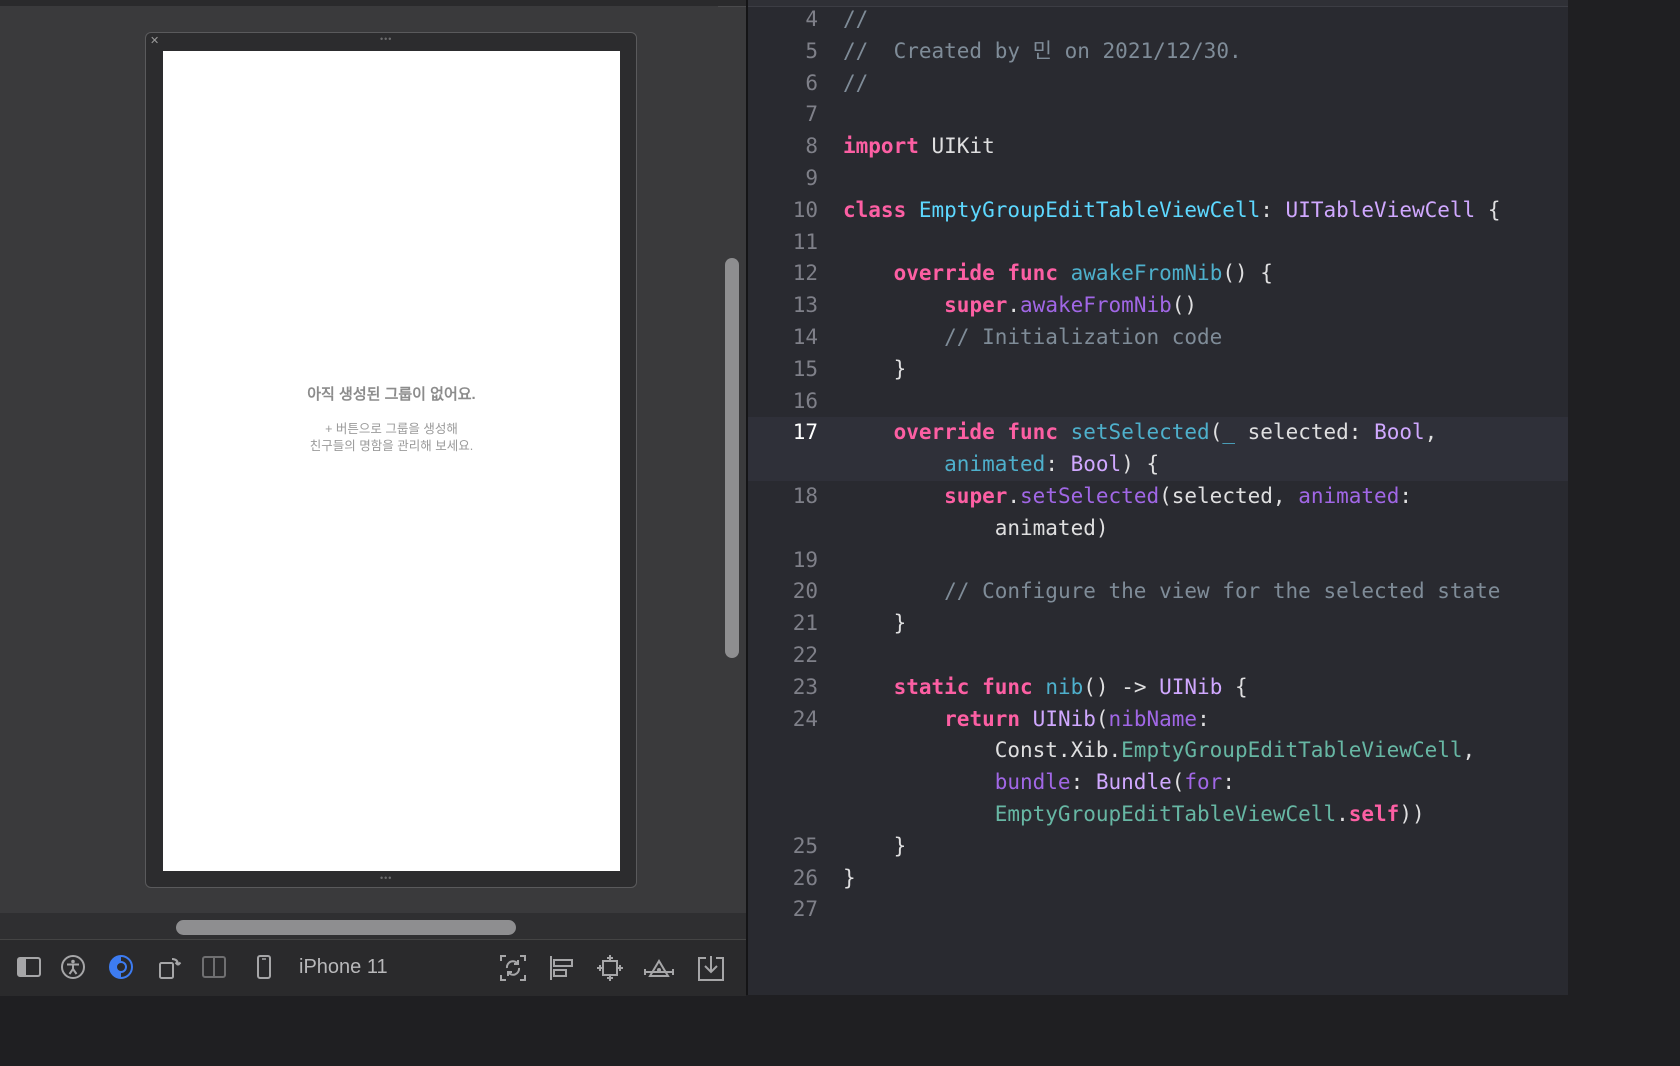 The image size is (1680, 1066). I want to click on line-number: 21, so click(805, 623).